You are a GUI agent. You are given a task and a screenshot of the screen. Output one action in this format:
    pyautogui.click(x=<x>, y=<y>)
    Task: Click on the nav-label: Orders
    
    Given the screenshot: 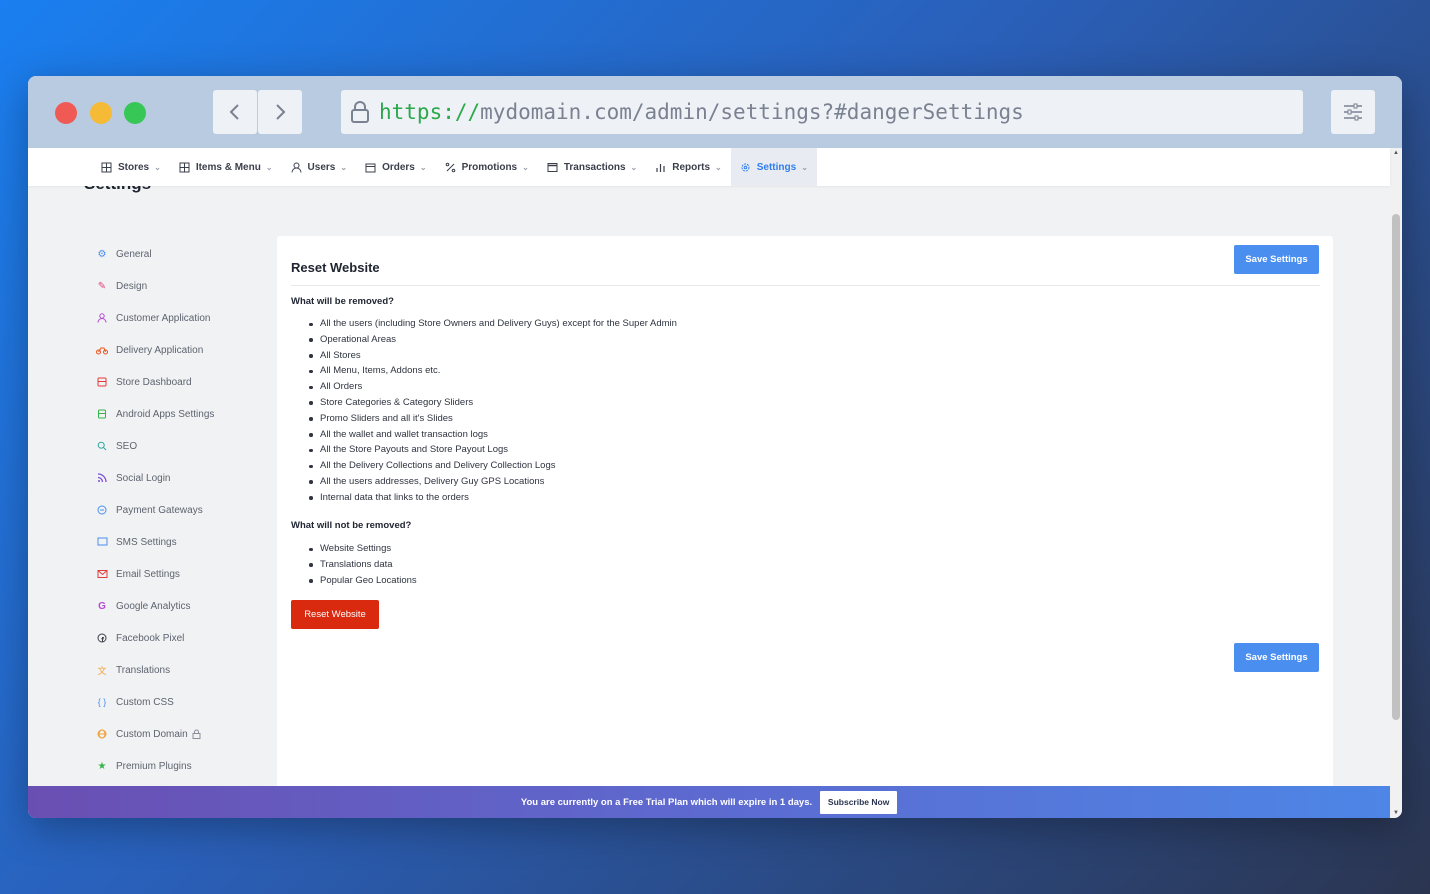 What is the action you would take?
    pyautogui.click(x=398, y=167)
    